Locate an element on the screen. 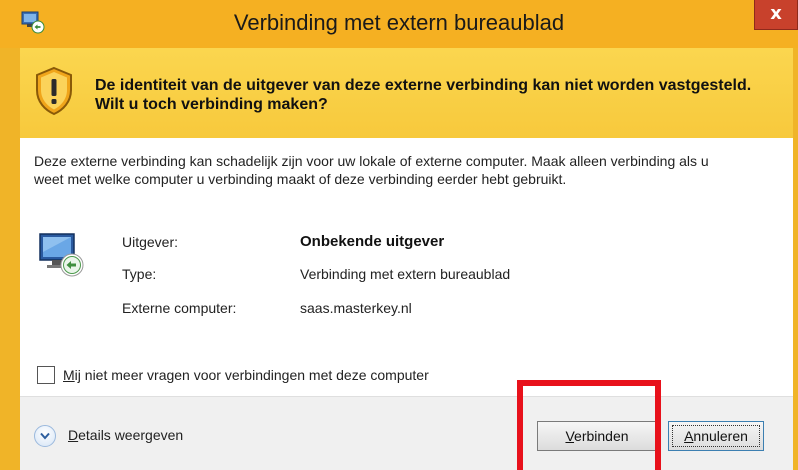 Image resolution: width=798 pixels, height=470 pixels. window-title: Verbinding met extern bureaublad is located at coordinates (399, 22).